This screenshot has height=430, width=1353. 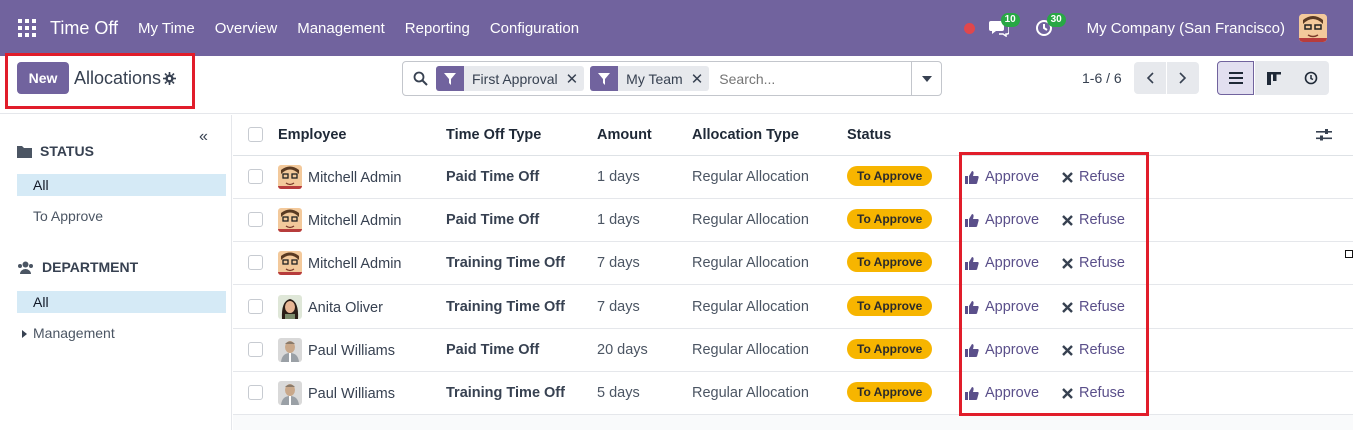 I want to click on folder-icon, so click(x=24, y=151).